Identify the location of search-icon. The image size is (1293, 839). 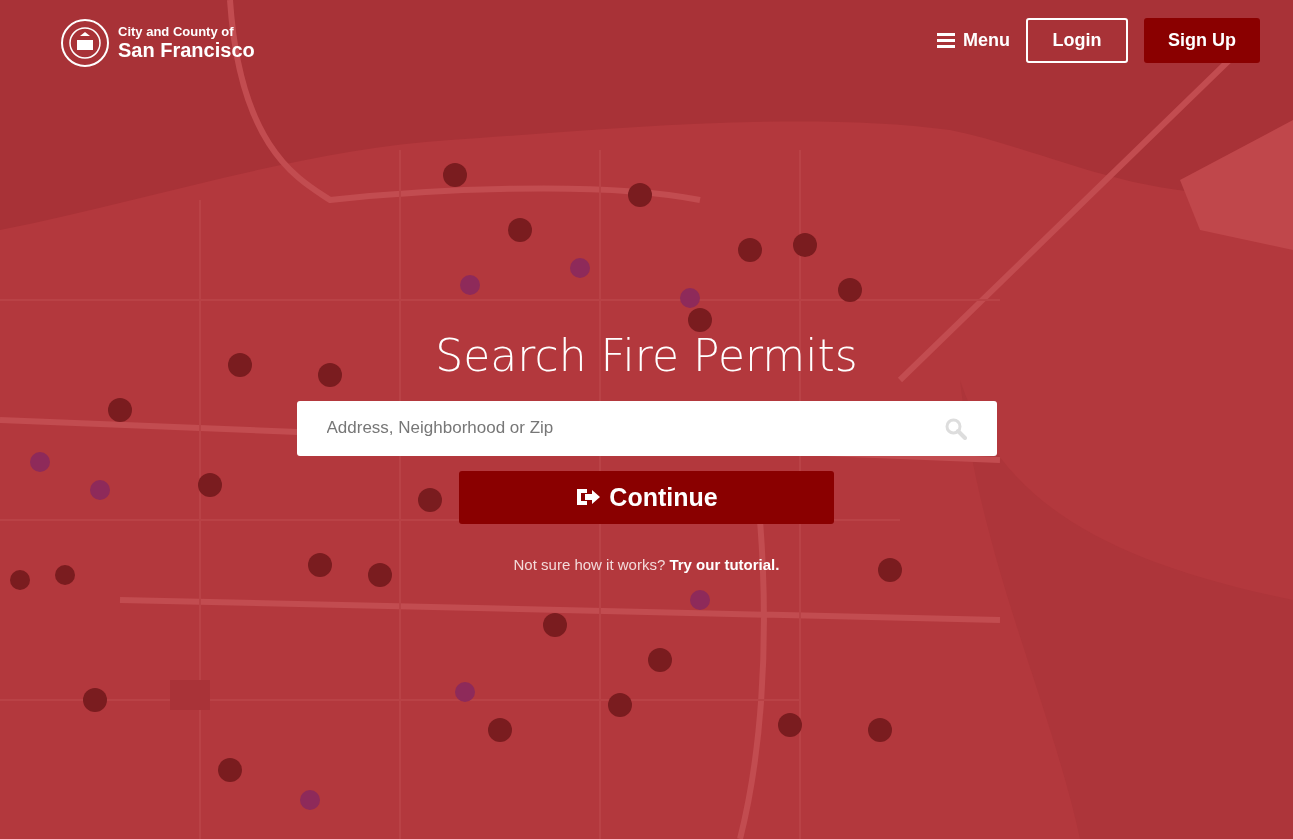
(955, 428).